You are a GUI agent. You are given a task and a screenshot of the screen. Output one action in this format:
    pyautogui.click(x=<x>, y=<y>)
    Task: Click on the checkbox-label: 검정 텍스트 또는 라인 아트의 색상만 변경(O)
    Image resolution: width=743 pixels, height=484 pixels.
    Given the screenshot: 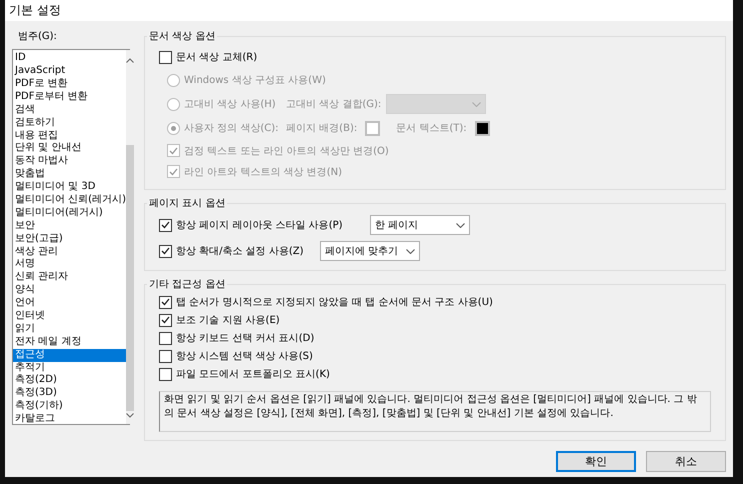 What is the action you would take?
    pyautogui.click(x=286, y=151)
    